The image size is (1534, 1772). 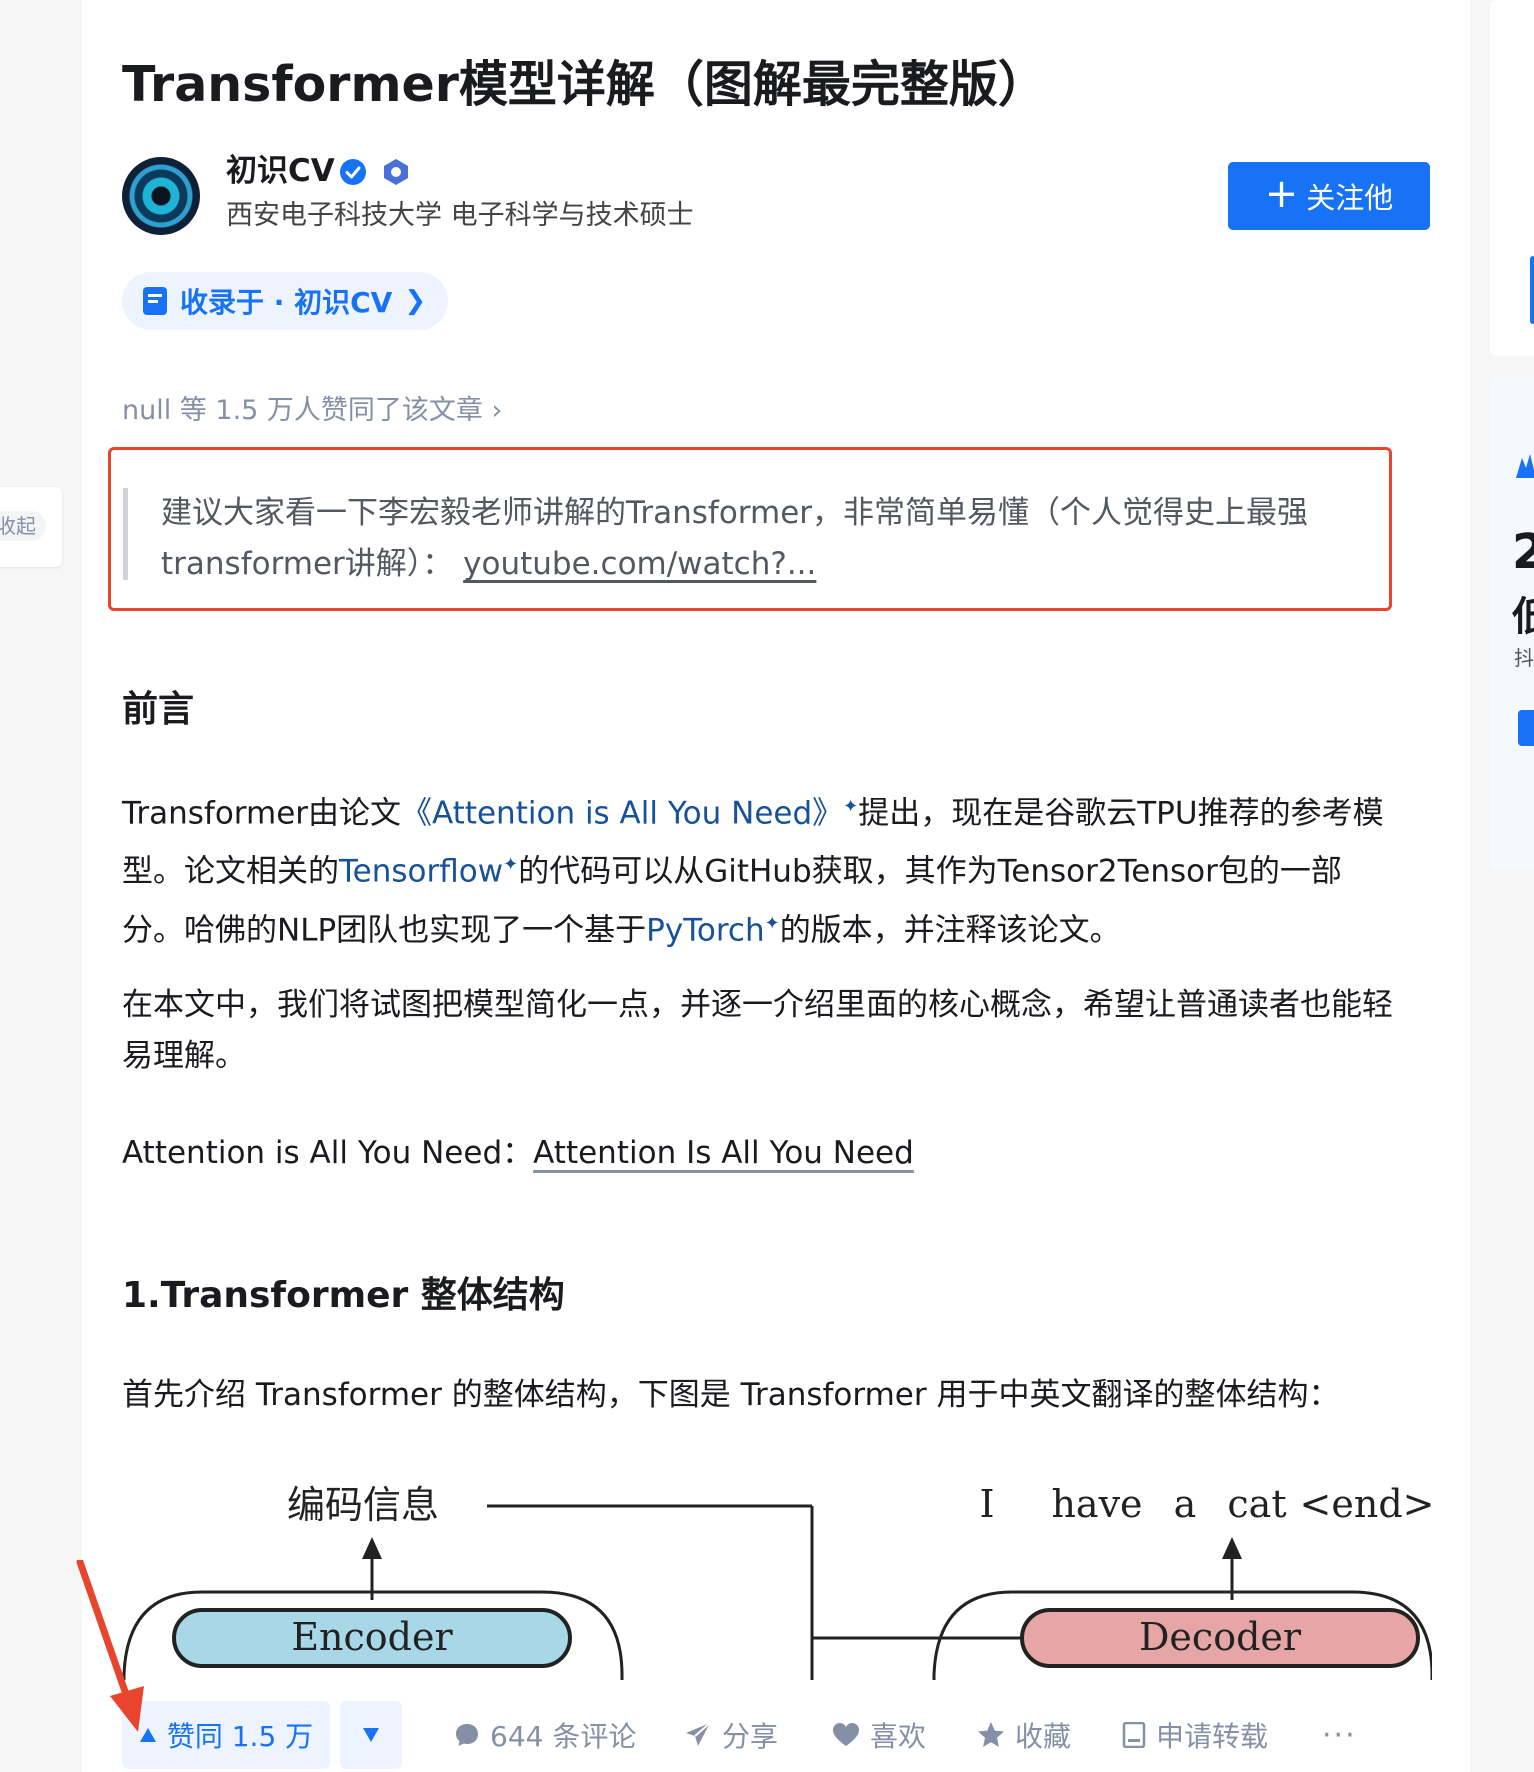 I want to click on preface-heading: 前言, so click(x=158, y=709).